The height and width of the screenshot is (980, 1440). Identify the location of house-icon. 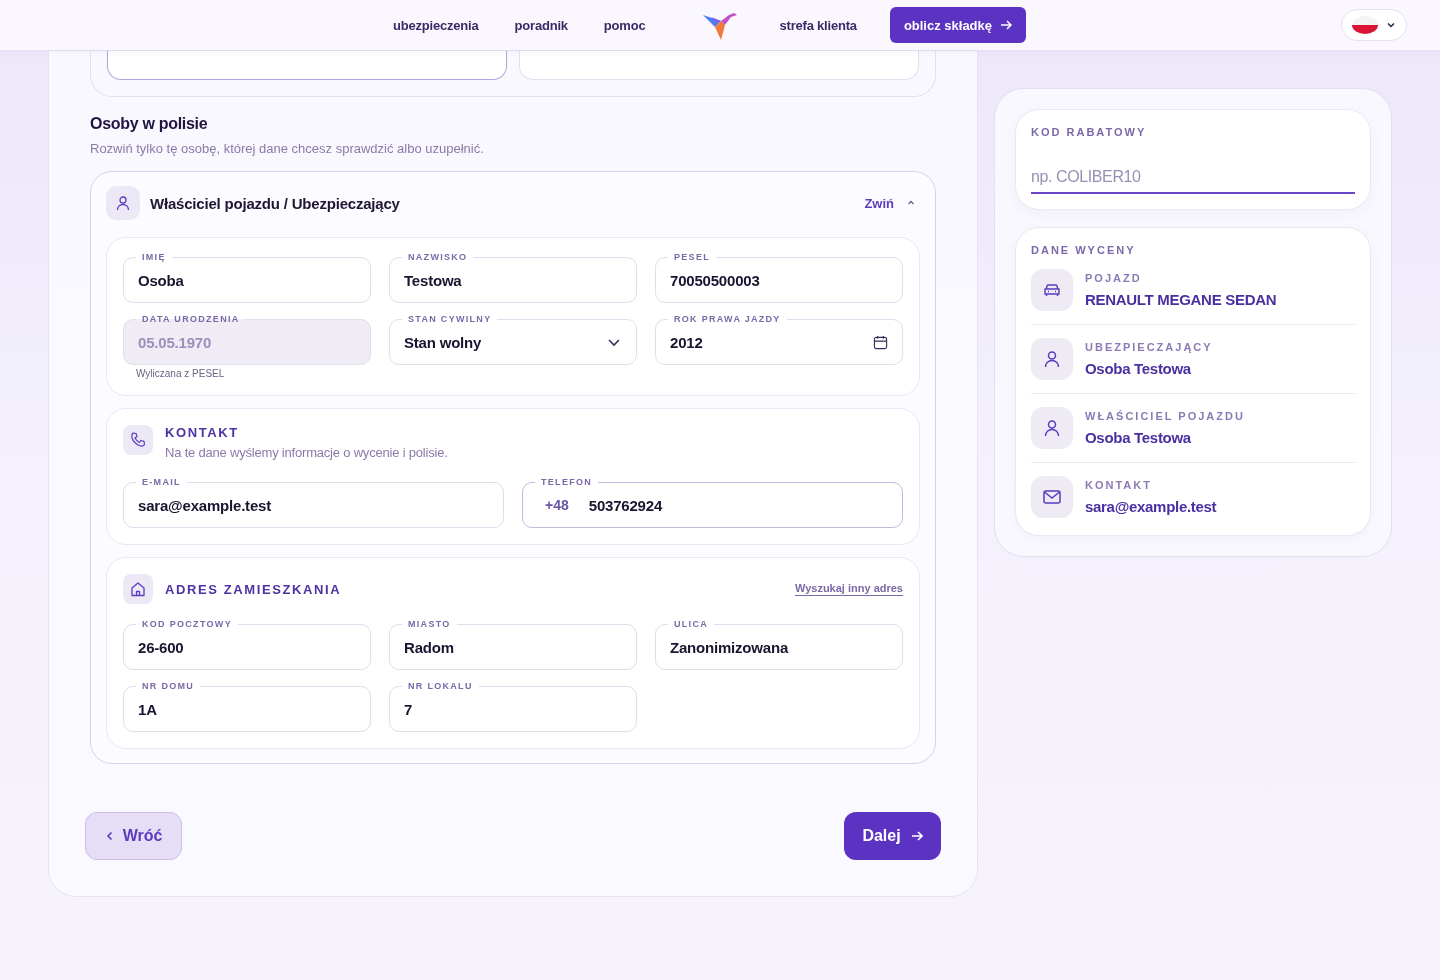
(138, 589).